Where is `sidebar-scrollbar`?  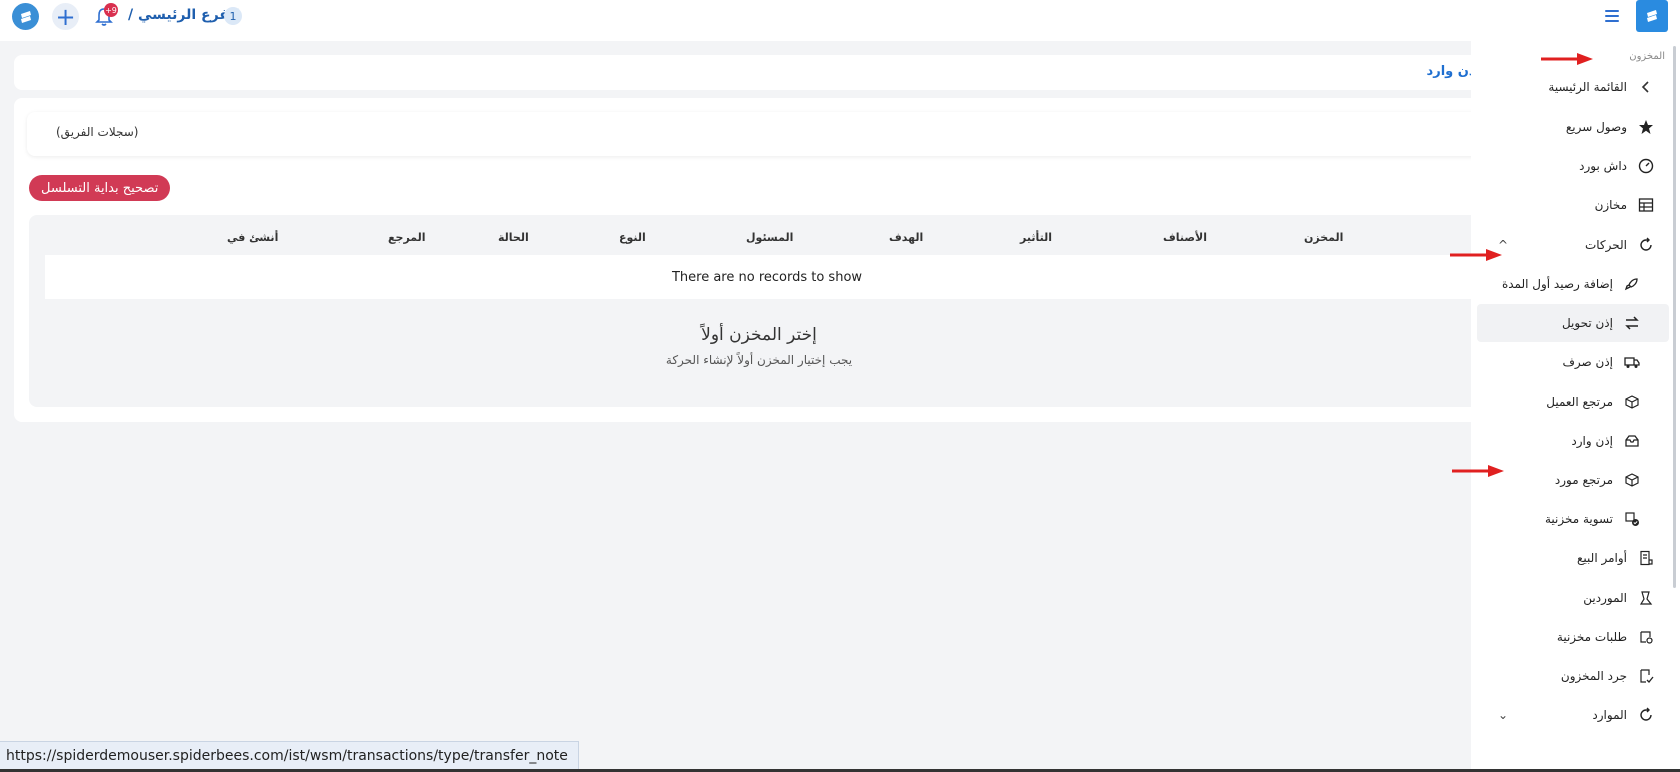
sidebar-scrollbar is located at coordinates (1674, 317).